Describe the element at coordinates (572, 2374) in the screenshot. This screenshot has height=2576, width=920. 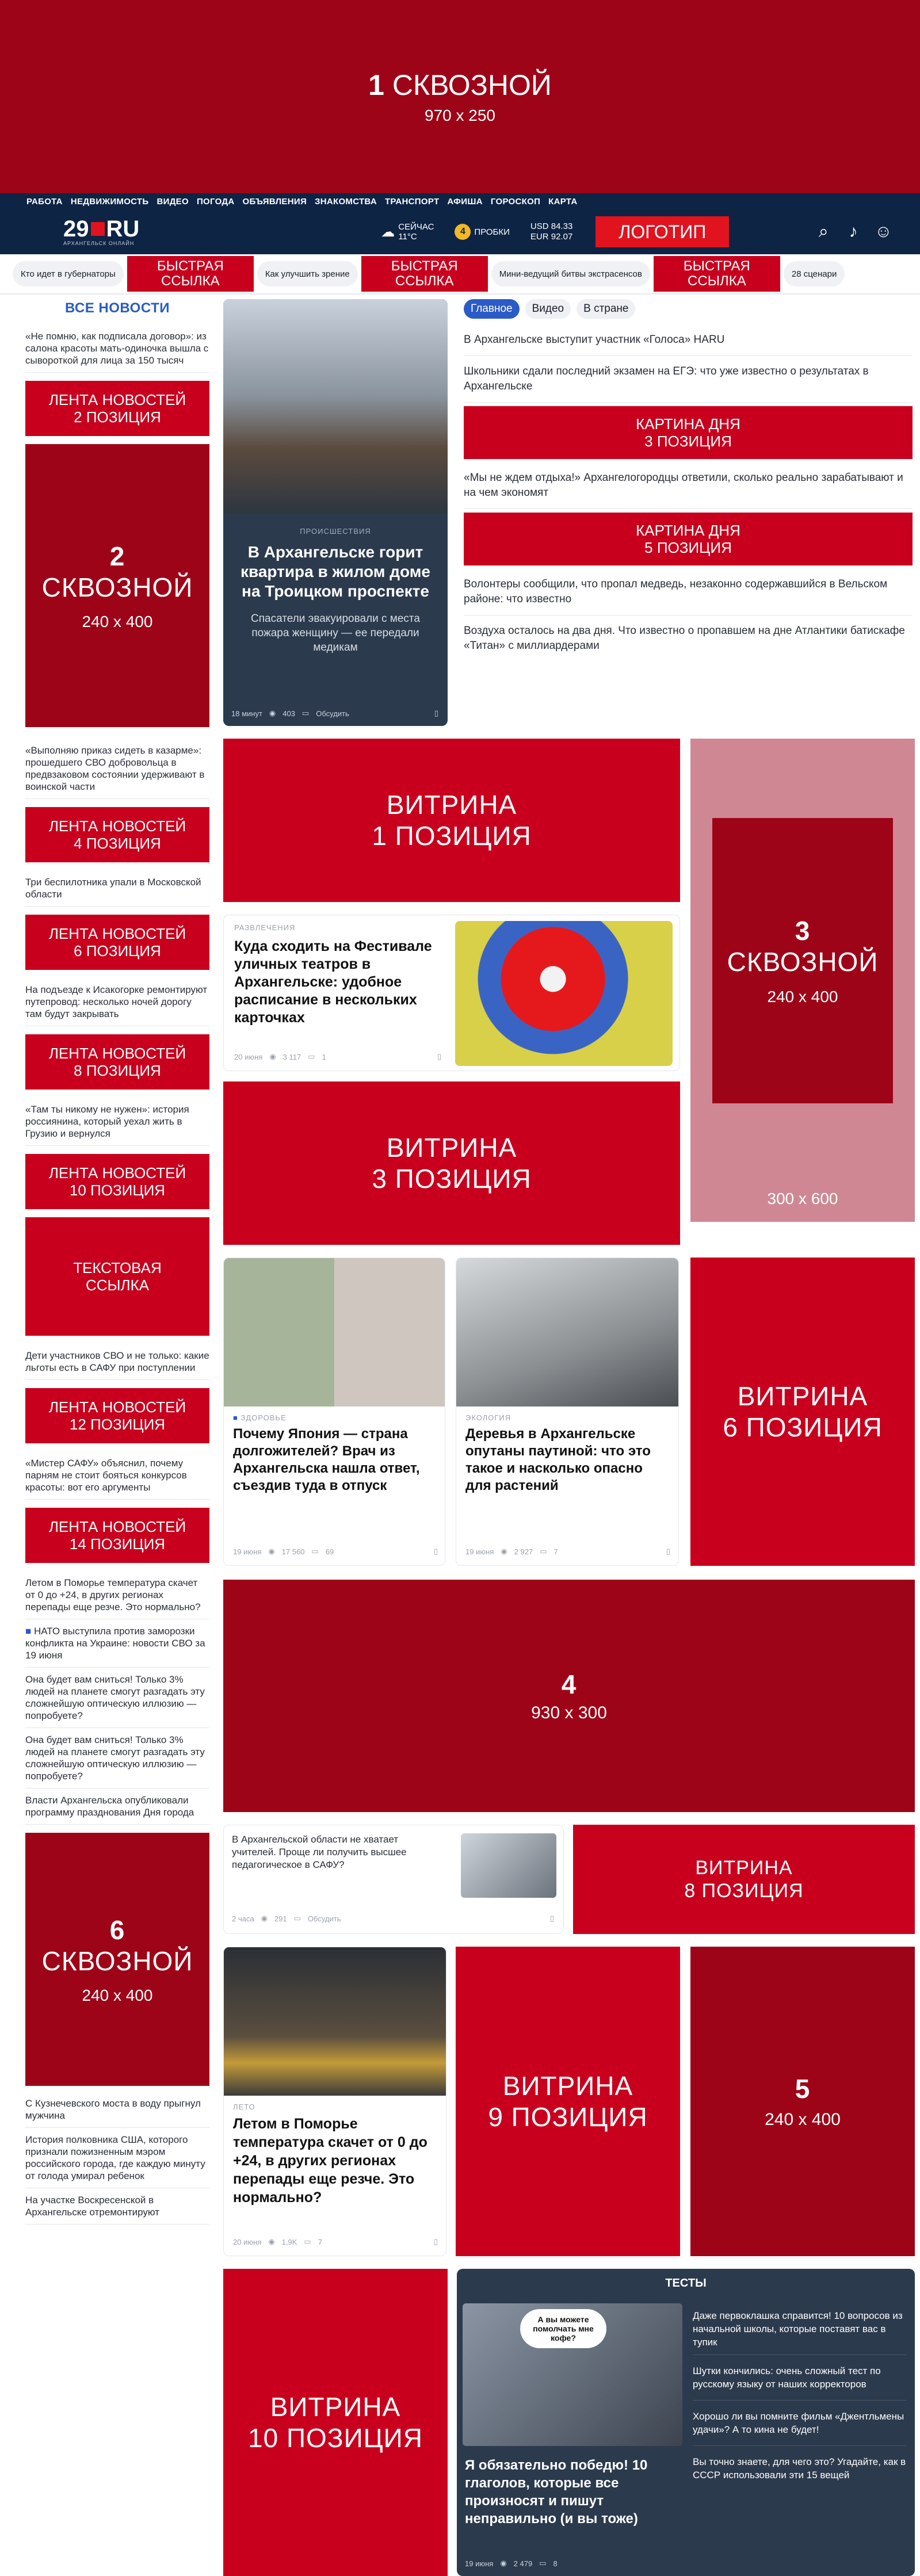
I see `tests-photo: А вы можете помолчать мне кофе?` at that location.